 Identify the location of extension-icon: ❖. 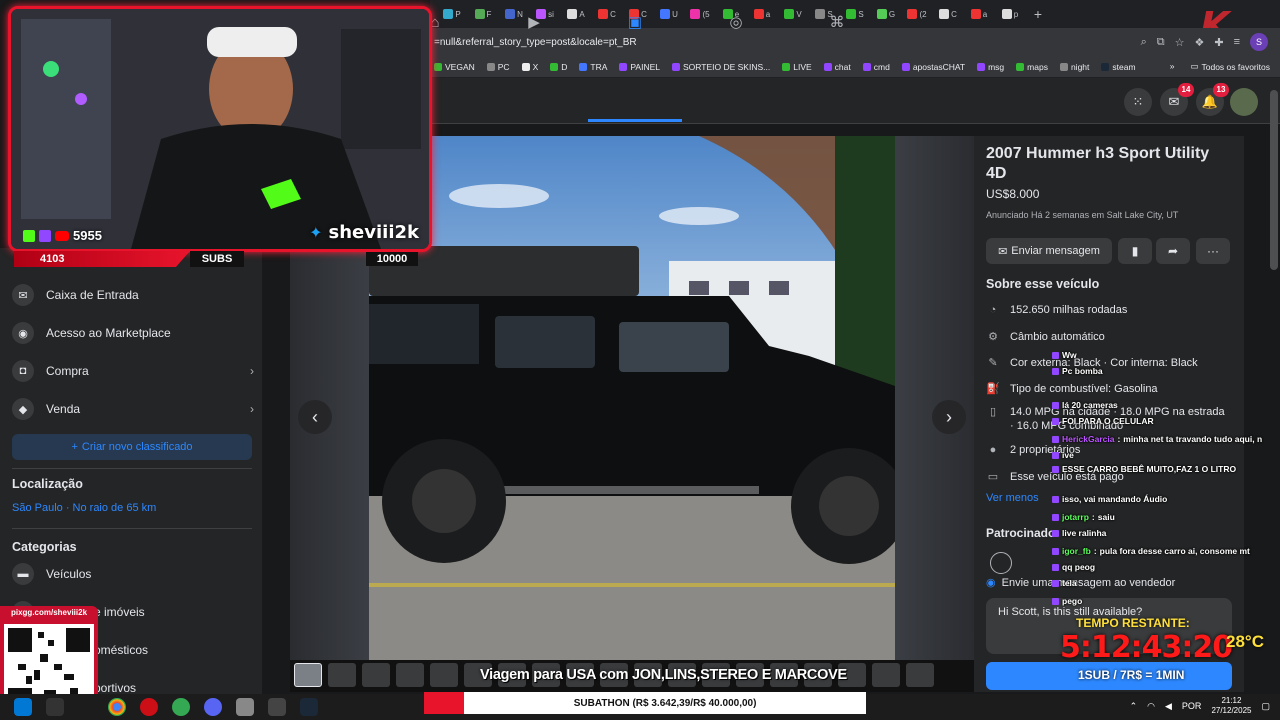
(1199, 42).